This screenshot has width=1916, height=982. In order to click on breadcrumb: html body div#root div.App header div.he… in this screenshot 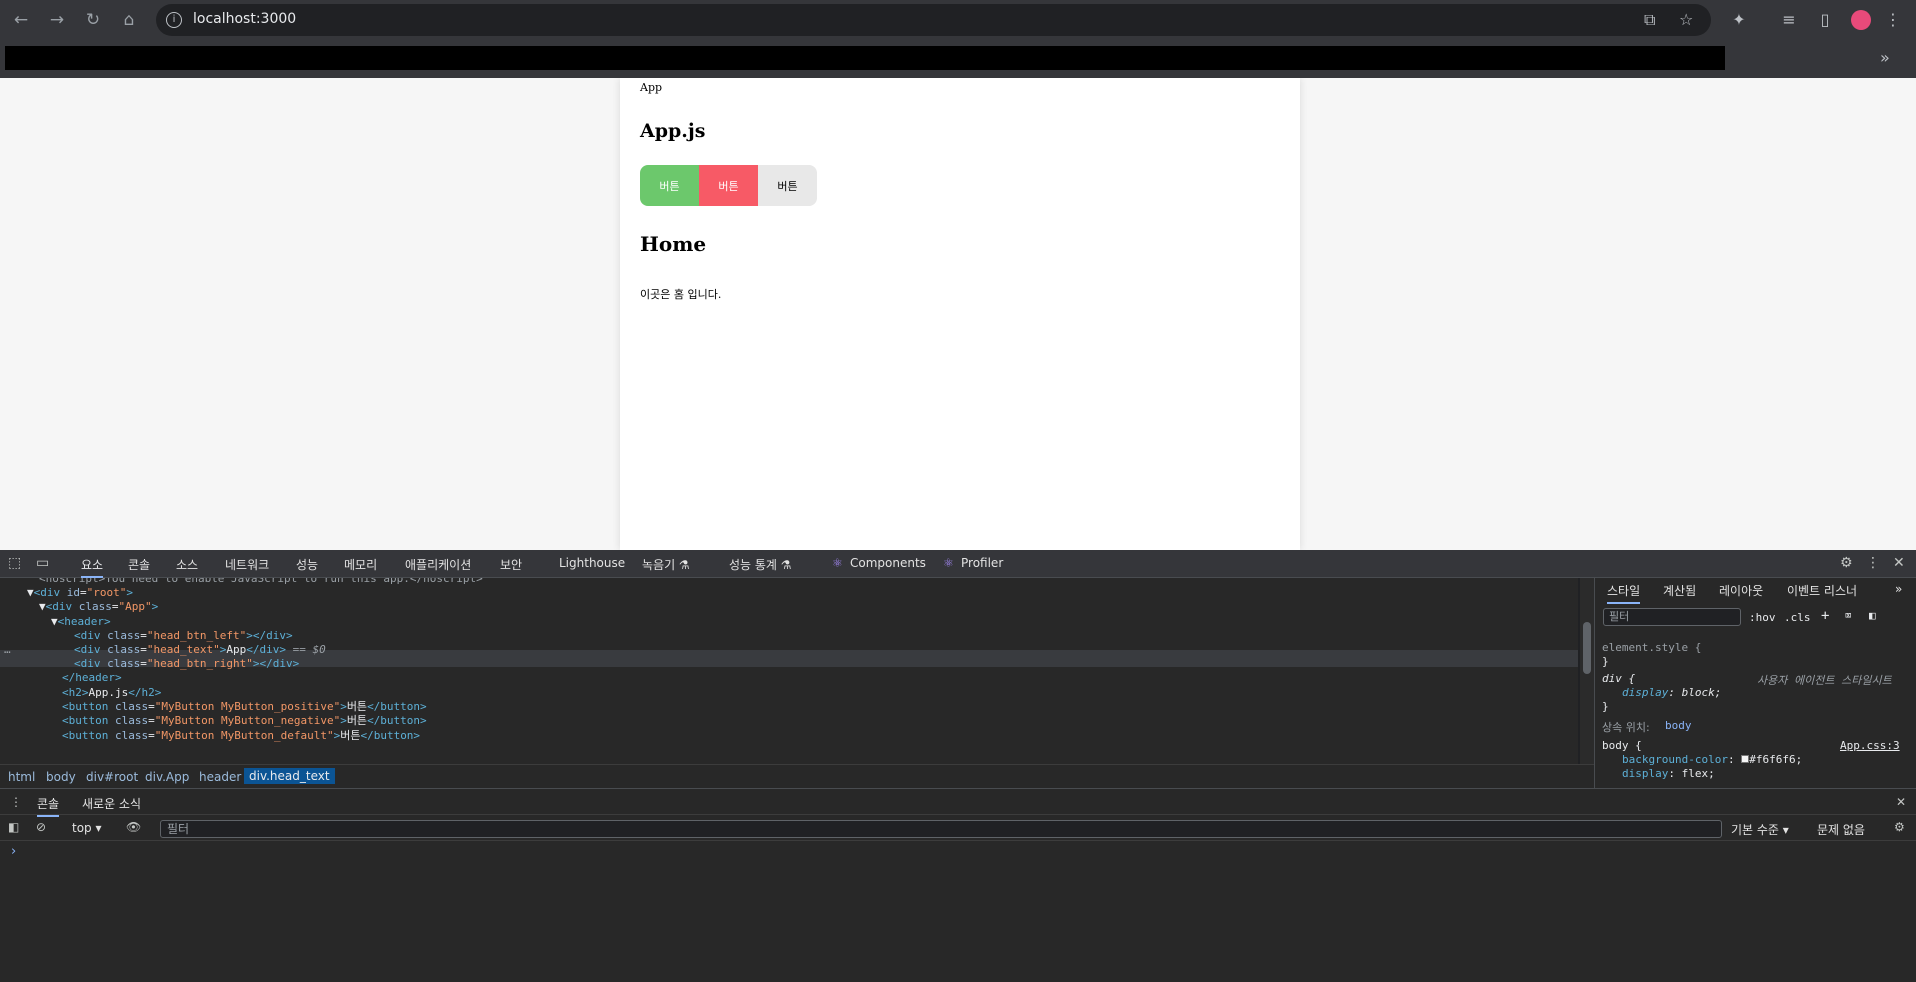, I will do `click(797, 776)`.